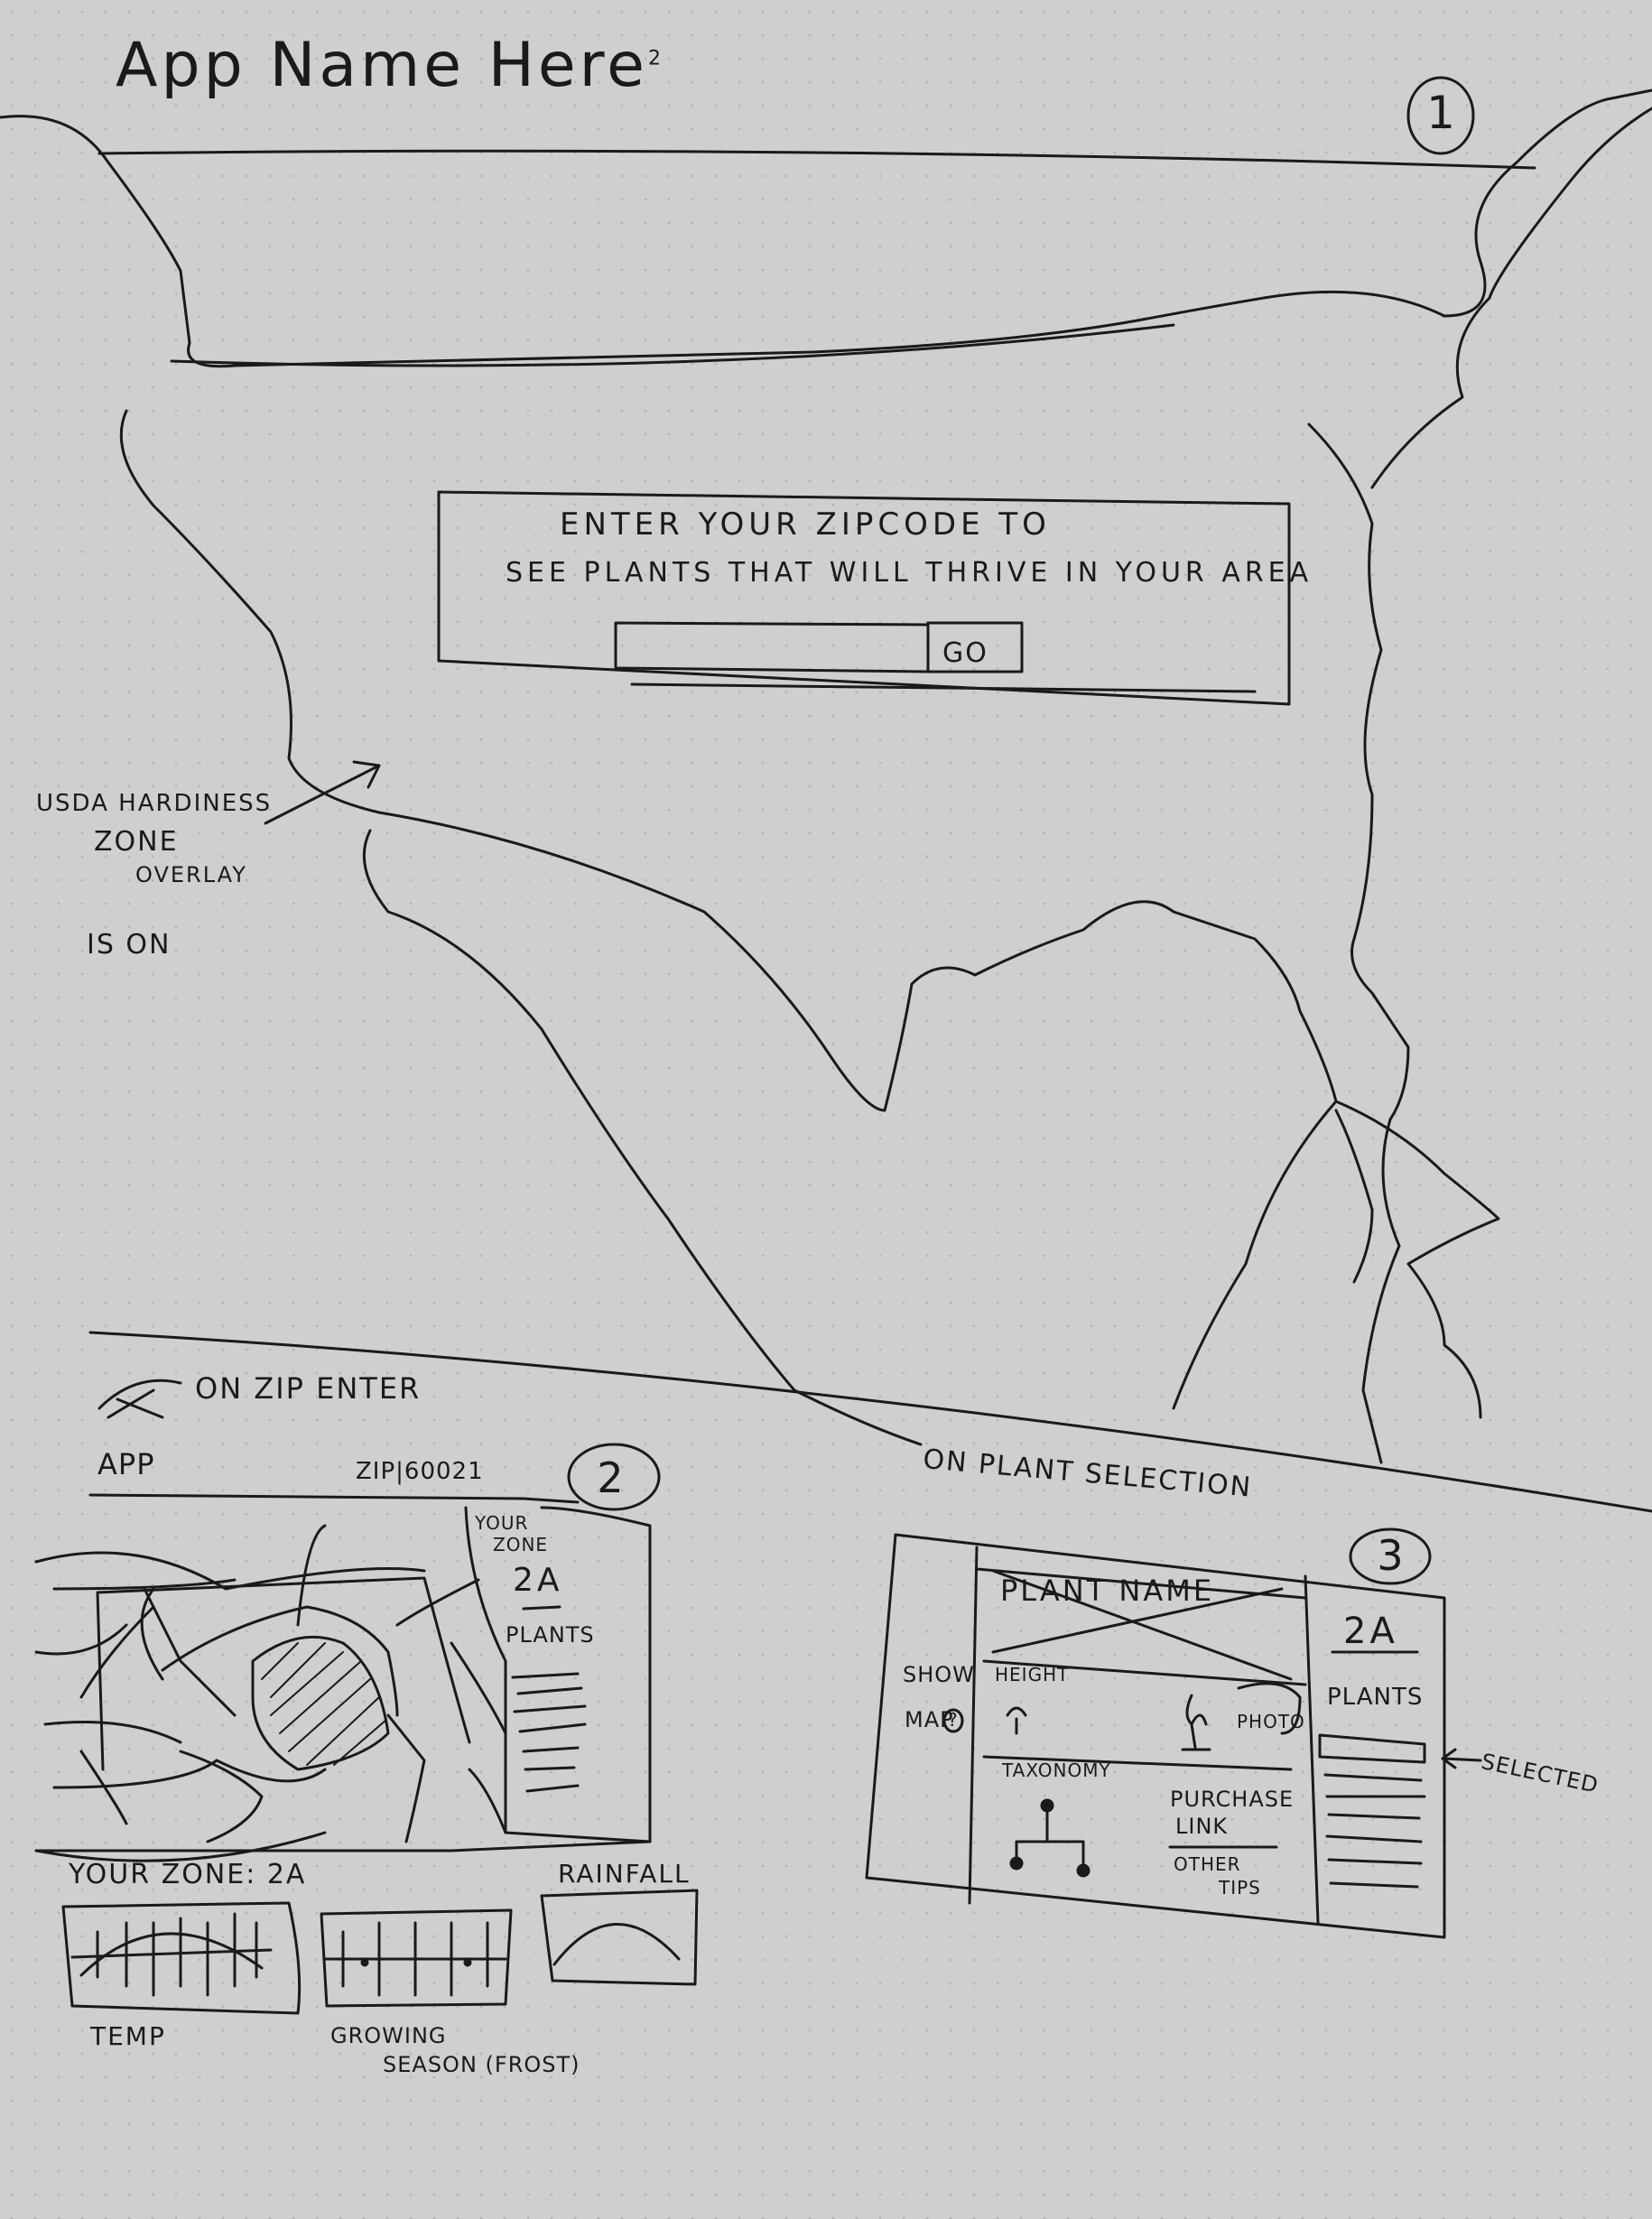 The image size is (1652, 2219). Describe the element at coordinates (1240, 1888) in the screenshot. I see `screen3-other-tips-2: TIPS` at that location.